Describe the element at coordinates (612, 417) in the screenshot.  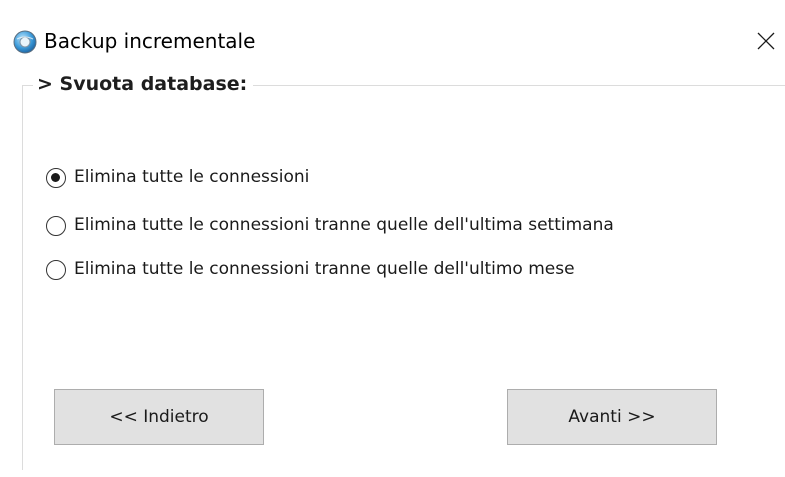
I see `next-button: Avanti >>` at that location.